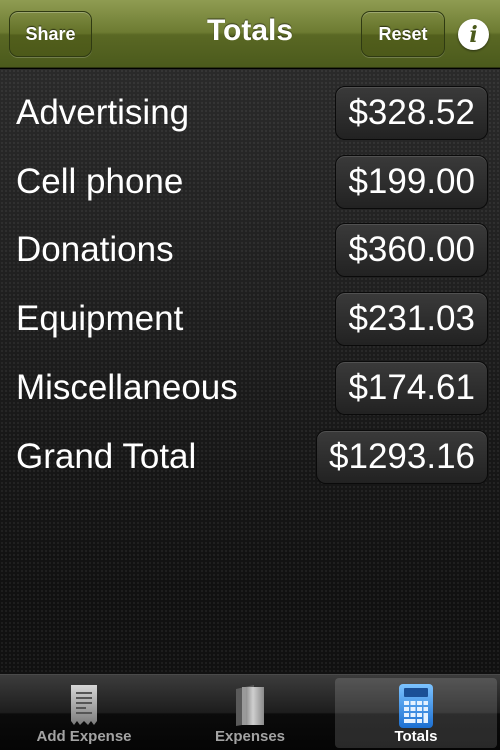 This screenshot has width=500, height=750. Describe the element at coordinates (403, 34) in the screenshot. I see `reset-button: Reset` at that location.